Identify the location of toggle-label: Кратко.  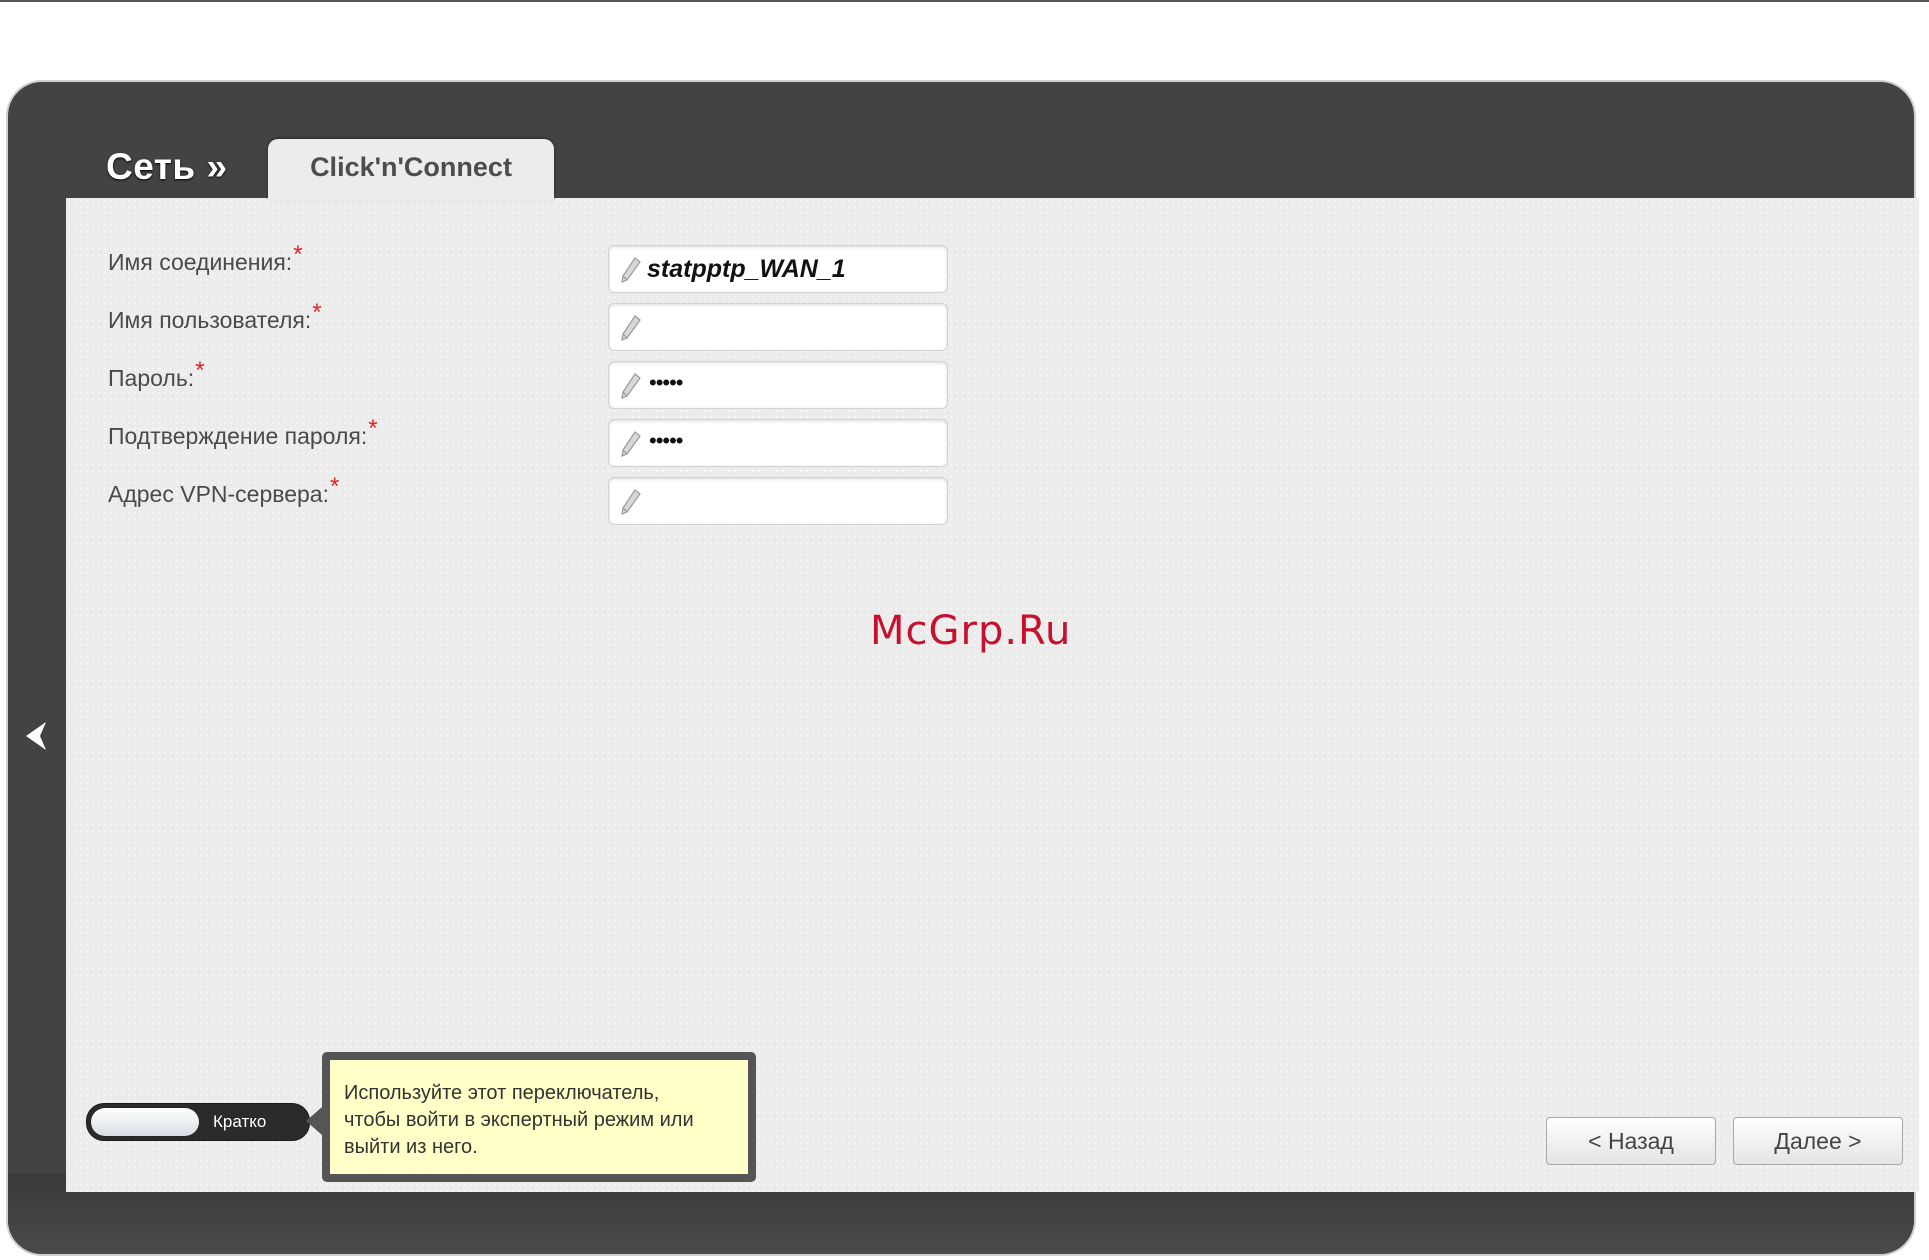
(240, 1121).